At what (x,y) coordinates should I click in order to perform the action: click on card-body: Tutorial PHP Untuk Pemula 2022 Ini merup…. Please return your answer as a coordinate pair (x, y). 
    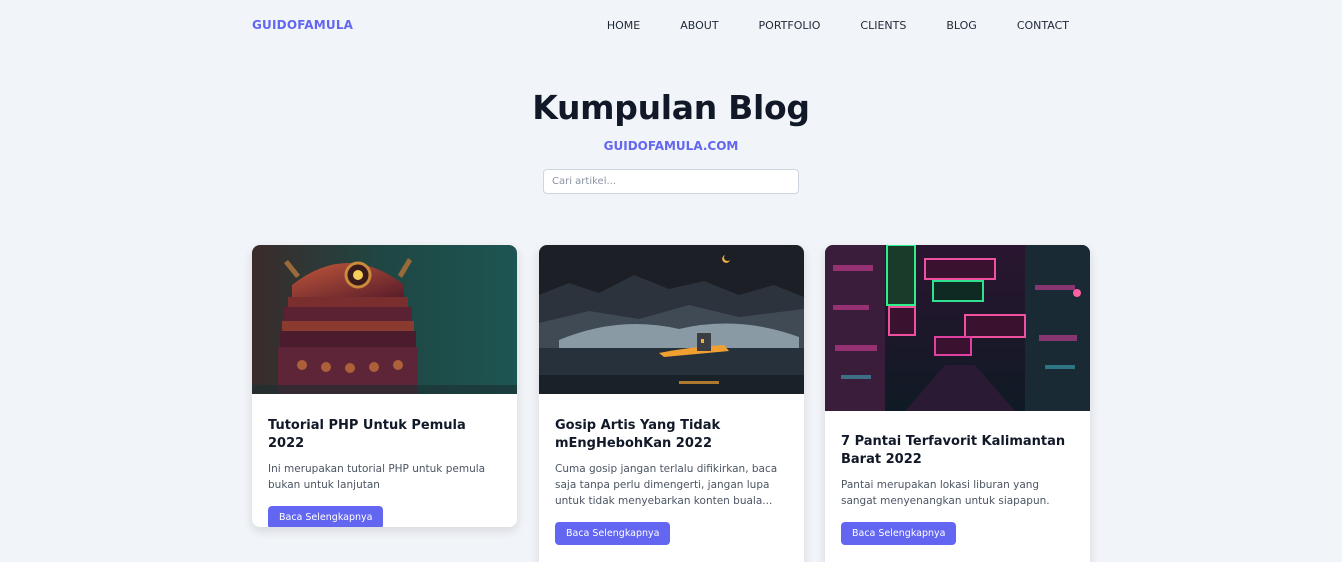
    Looking at the image, I should click on (384, 472).